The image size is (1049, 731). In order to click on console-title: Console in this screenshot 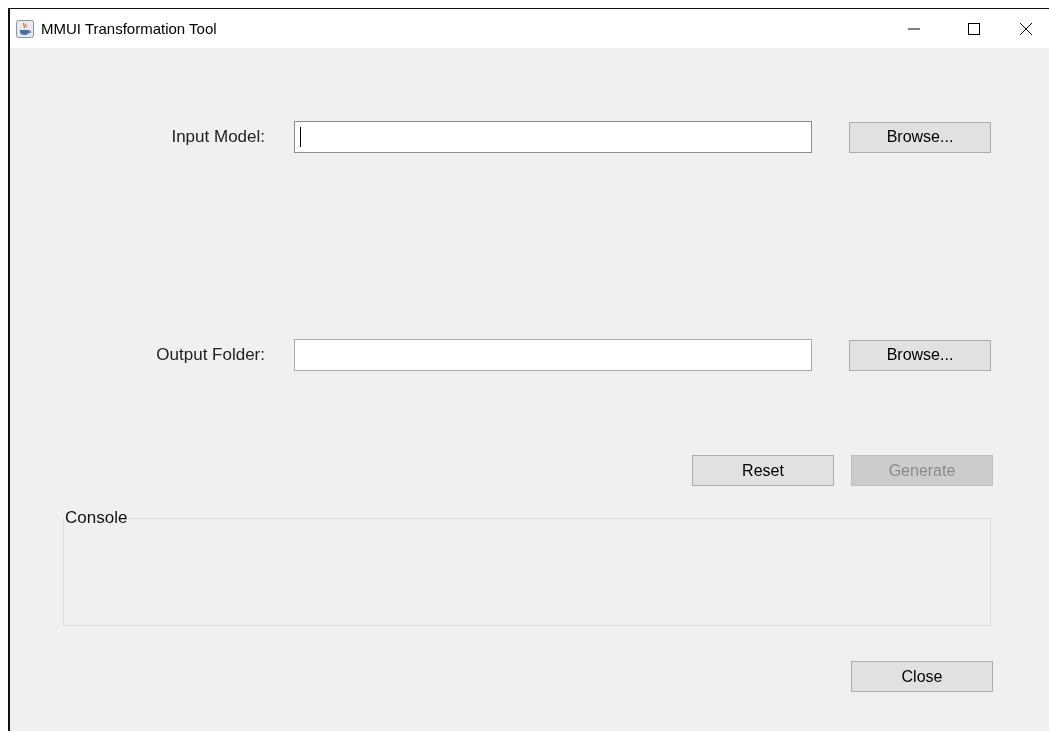, I will do `click(96, 518)`.